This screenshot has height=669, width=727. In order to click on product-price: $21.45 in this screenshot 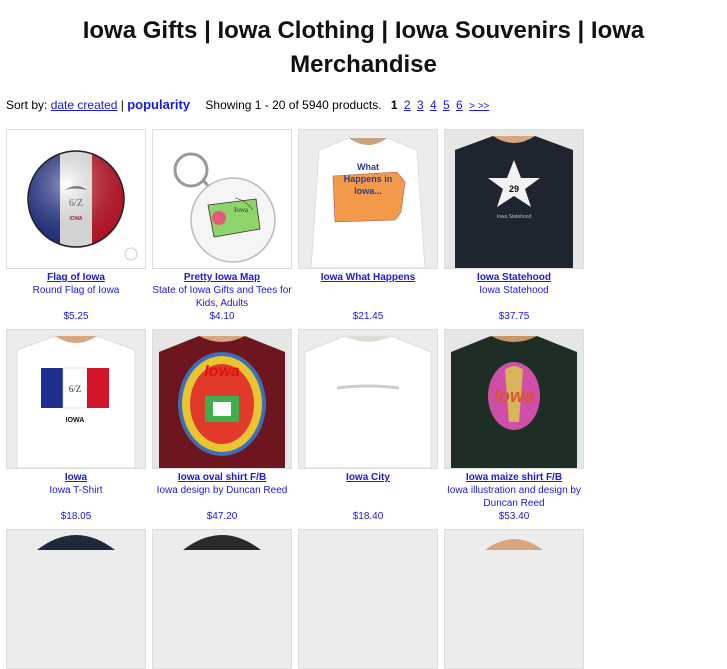, I will do `click(368, 316)`.